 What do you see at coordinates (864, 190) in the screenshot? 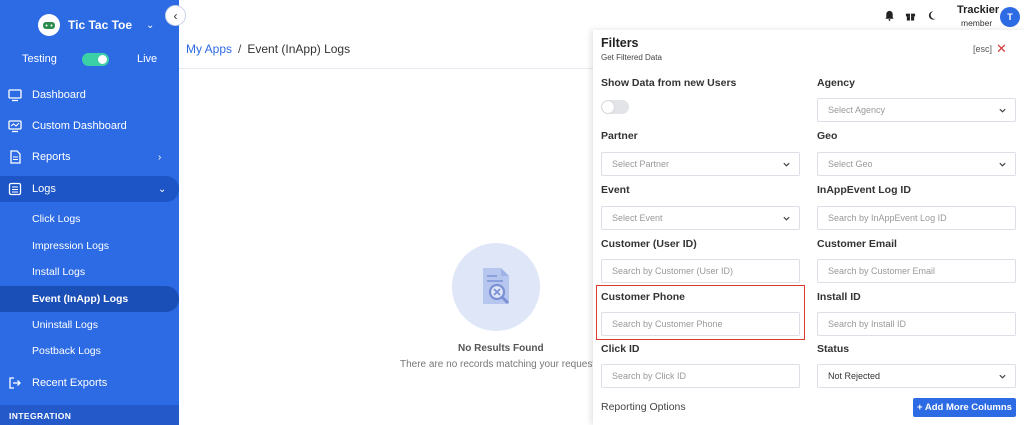
I see `inapp-log-id-label: InAppEvent Log ID` at bounding box center [864, 190].